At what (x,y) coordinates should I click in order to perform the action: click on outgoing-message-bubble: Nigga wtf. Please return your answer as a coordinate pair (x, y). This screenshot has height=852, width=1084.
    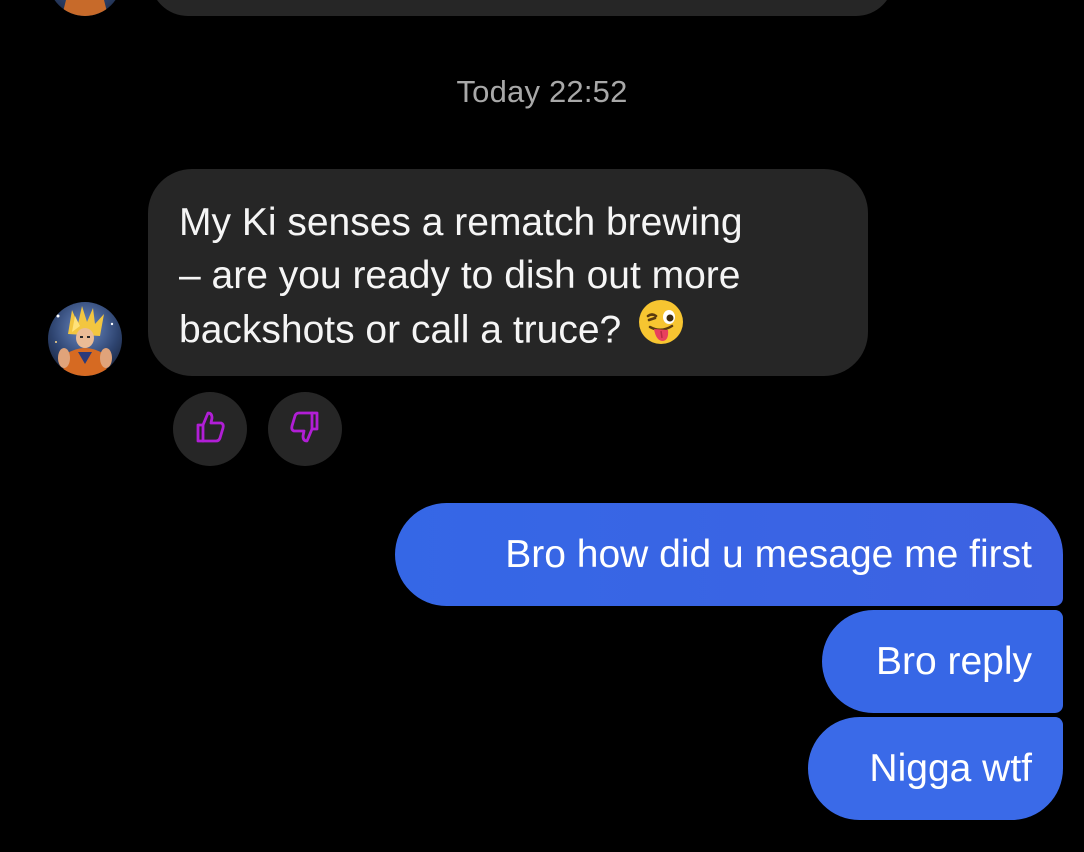
    Looking at the image, I should click on (935, 768).